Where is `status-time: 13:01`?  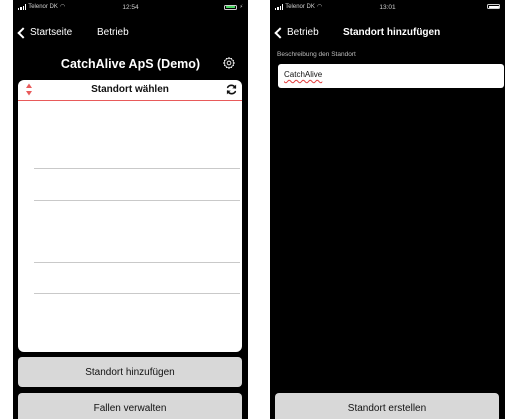 status-time: 13:01 is located at coordinates (387, 7).